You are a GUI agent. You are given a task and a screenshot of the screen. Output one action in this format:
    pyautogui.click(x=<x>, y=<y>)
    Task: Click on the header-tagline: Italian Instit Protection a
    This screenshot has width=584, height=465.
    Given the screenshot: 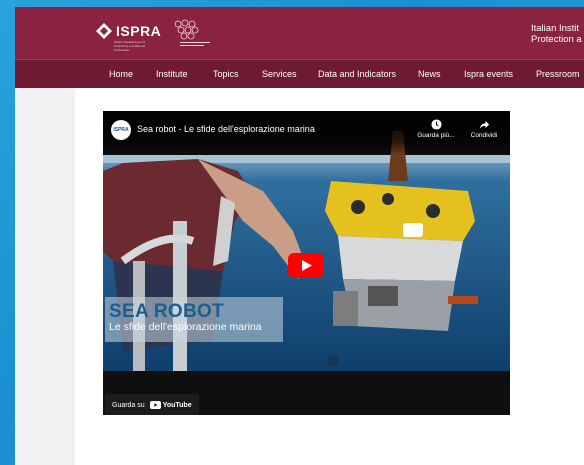 What is the action you would take?
    pyautogui.click(x=556, y=34)
    